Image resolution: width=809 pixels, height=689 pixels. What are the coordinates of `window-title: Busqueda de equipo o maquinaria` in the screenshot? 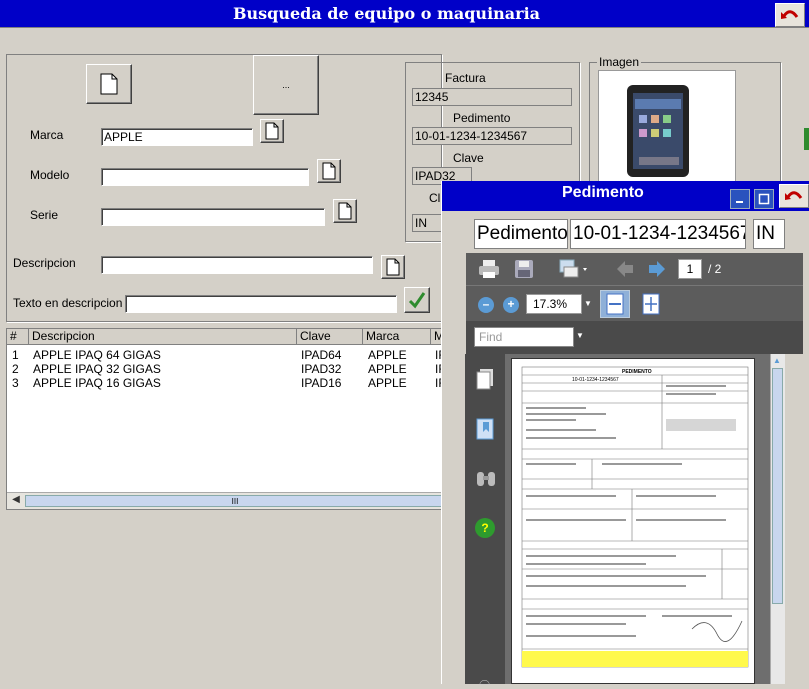 It's located at (386, 13).